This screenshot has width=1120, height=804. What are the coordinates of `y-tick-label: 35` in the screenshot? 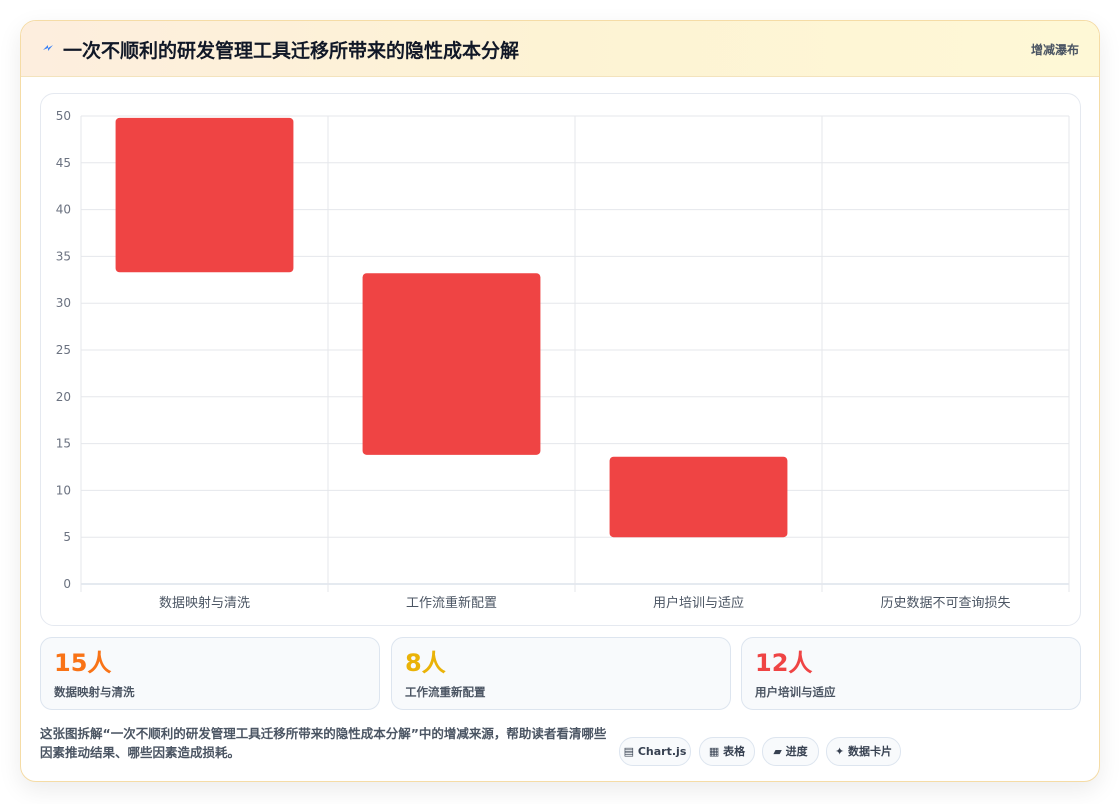 It's located at (63, 256).